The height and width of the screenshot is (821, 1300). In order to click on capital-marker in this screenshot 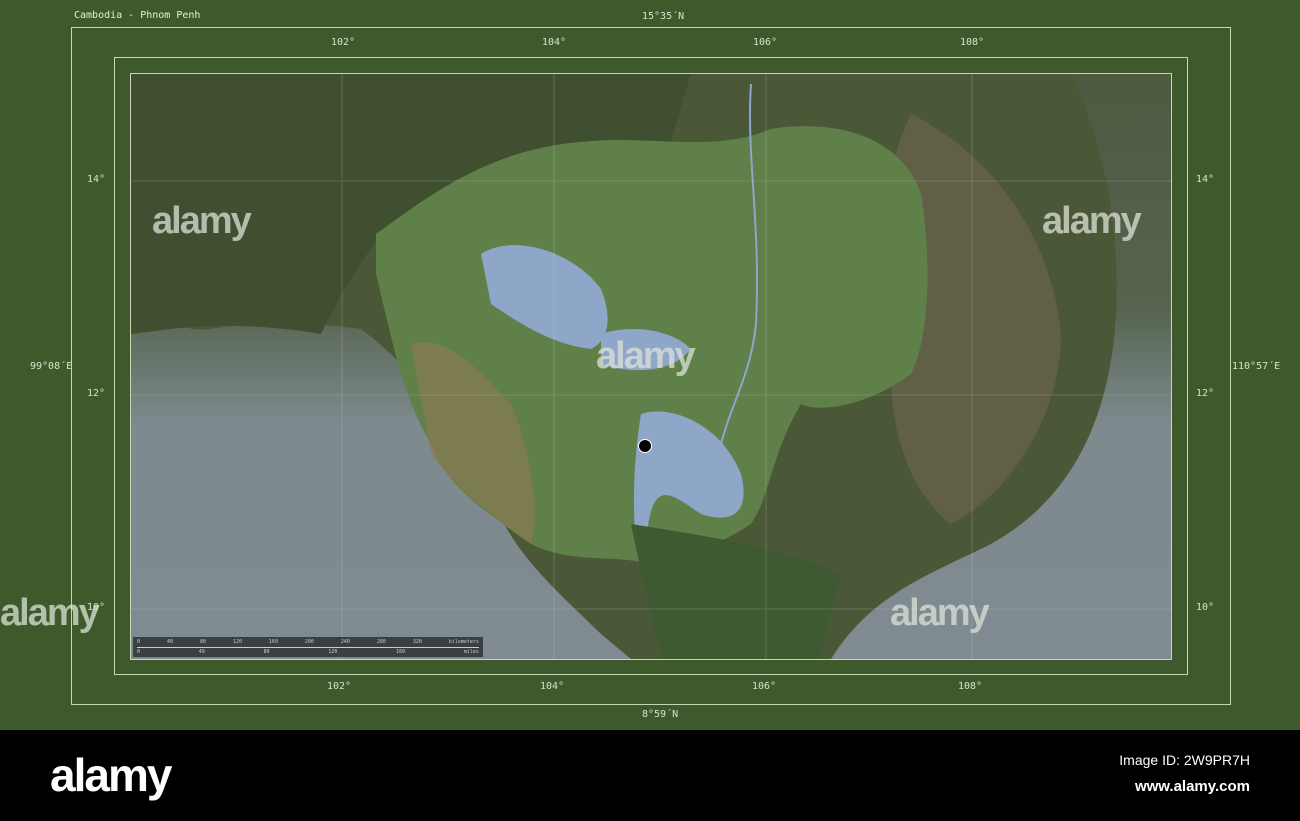, I will do `click(645, 446)`.